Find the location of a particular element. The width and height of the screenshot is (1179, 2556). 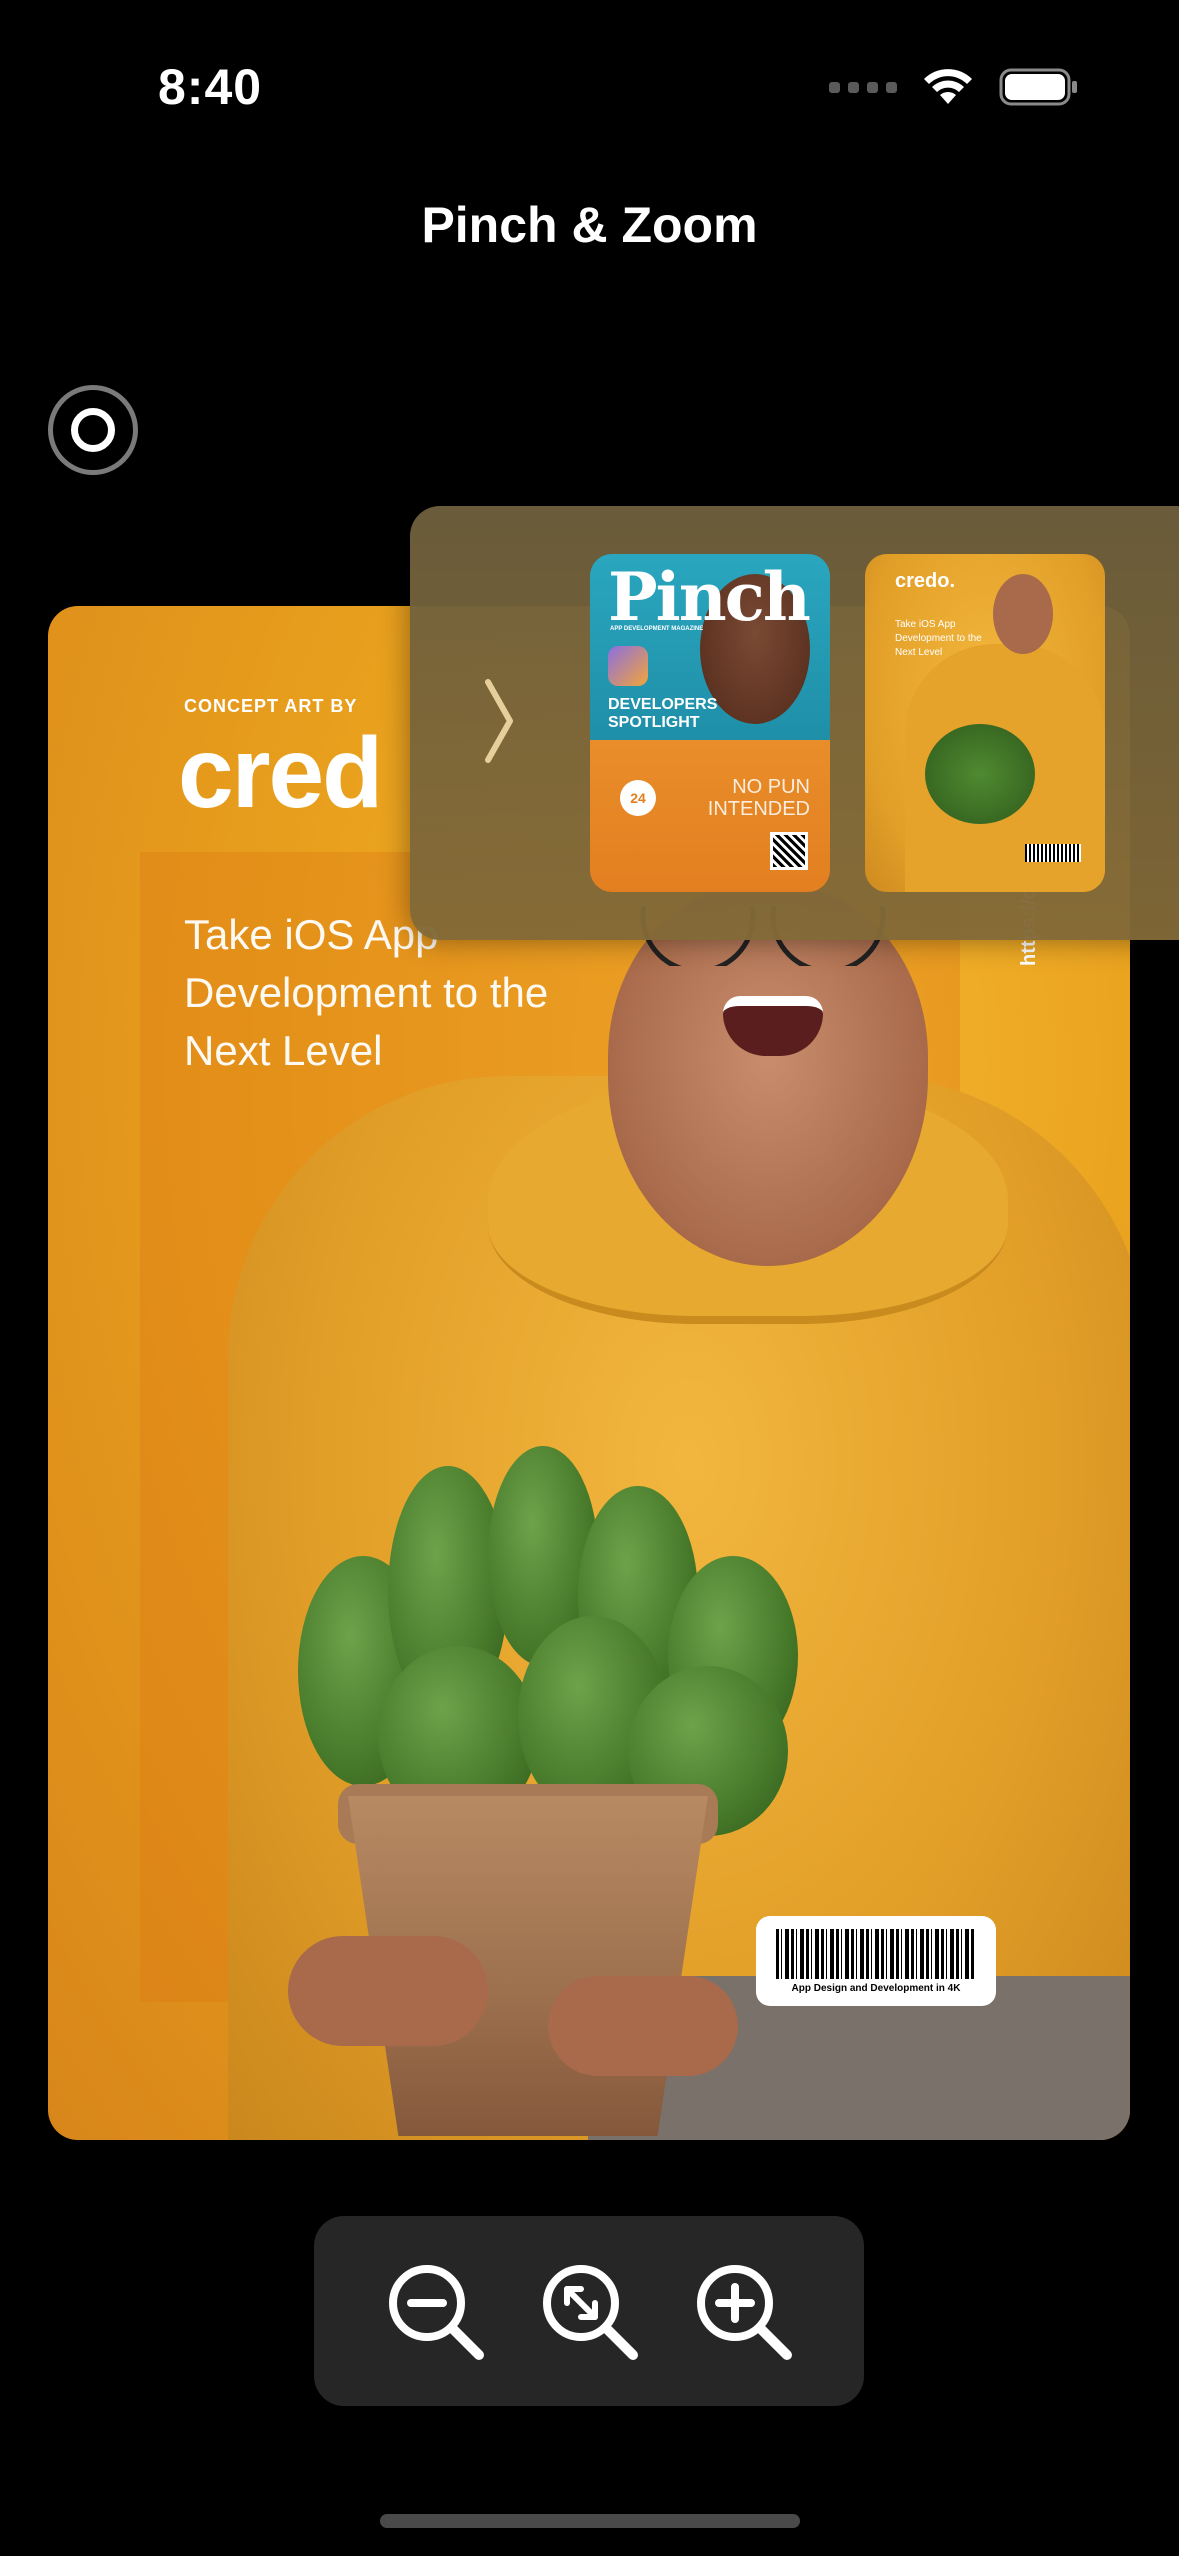

info-circle-icon is located at coordinates (93, 430).